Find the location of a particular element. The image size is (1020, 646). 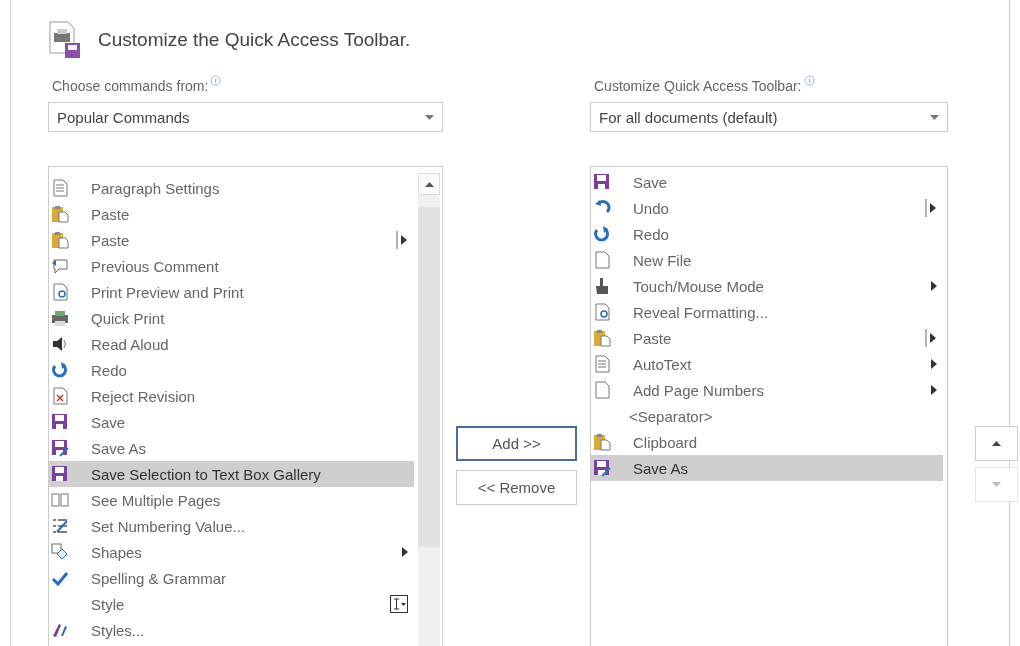

two-pages-icon is located at coordinates (60, 500).